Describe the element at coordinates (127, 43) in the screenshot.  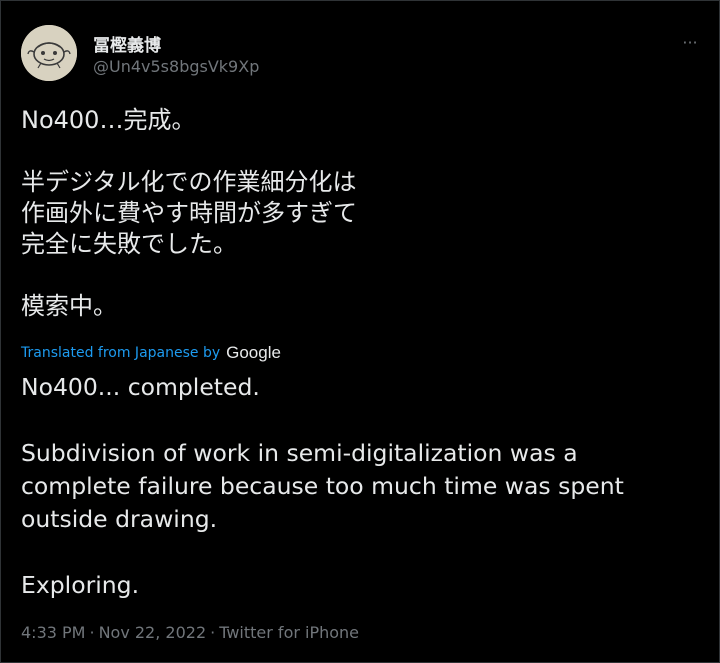
I see `author-display-name: 冨樫義博` at that location.